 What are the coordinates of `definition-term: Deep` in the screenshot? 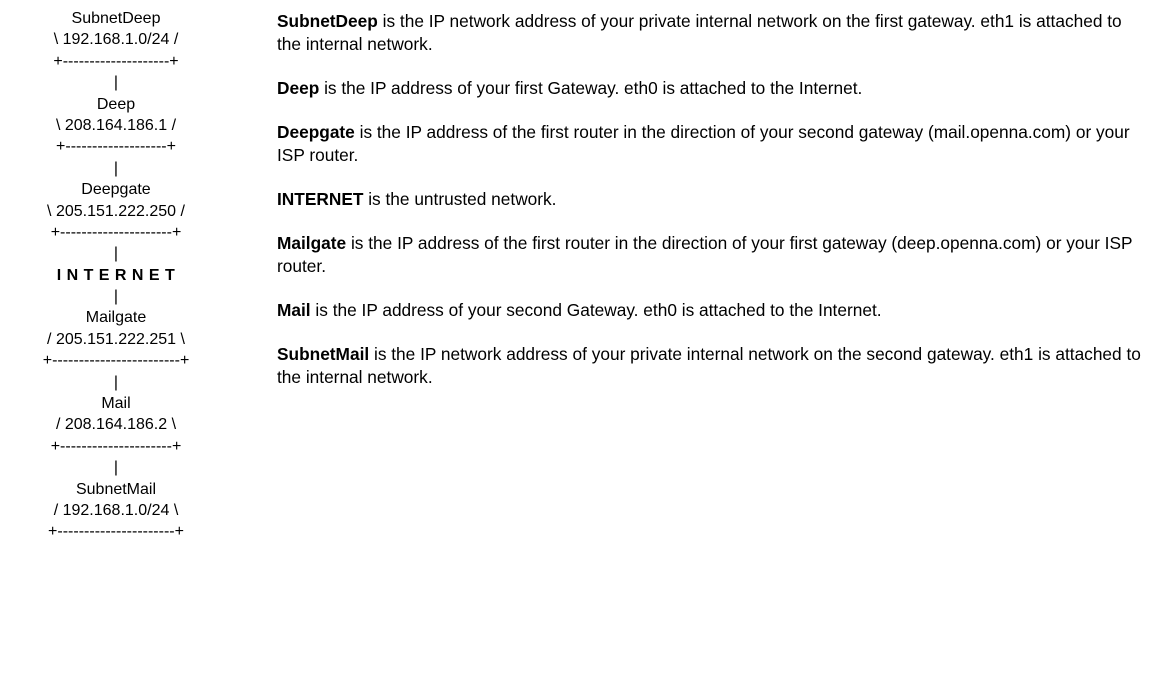 It's located at (298, 88).